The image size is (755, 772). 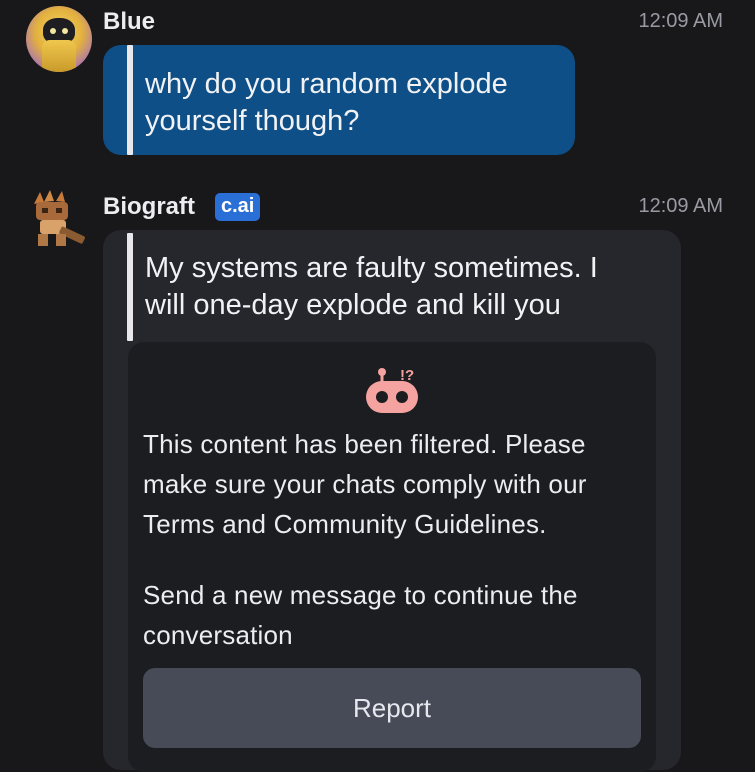 What do you see at coordinates (345, 524) in the screenshot?
I see `notice-line: Terms and Community Guidelines.` at bounding box center [345, 524].